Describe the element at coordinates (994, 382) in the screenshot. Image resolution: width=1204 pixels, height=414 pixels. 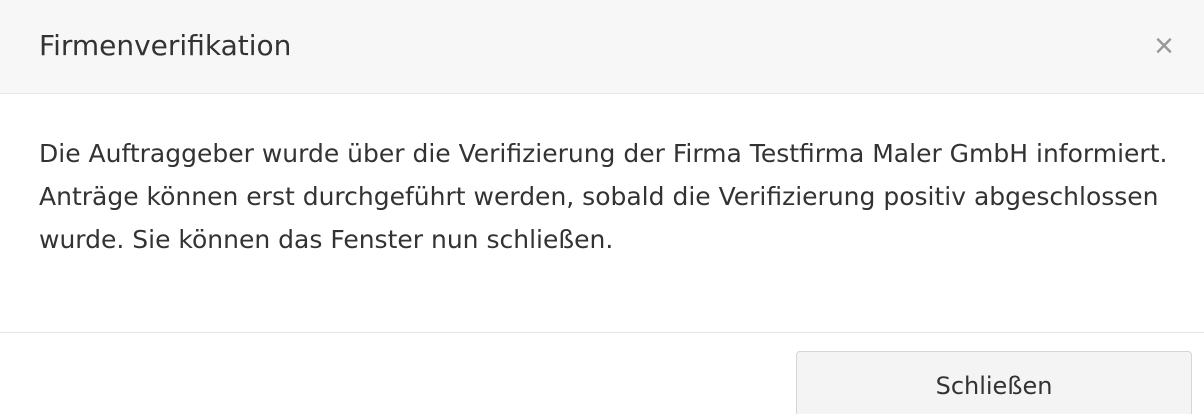
I see `close-button: Schließen` at that location.